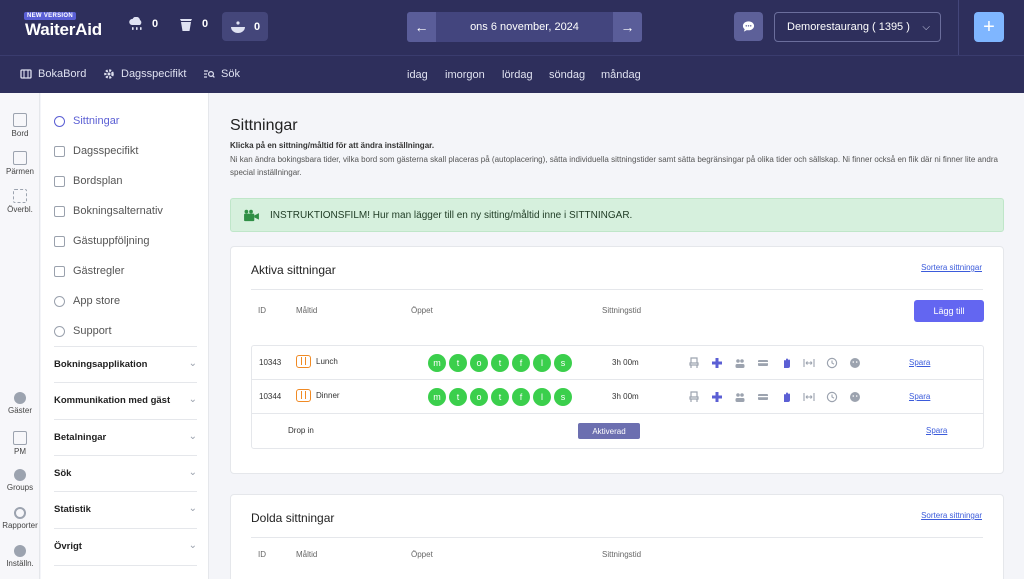 Image resolution: width=1024 pixels, height=579 pixels. I want to click on weather-counter: 0, so click(143, 24).